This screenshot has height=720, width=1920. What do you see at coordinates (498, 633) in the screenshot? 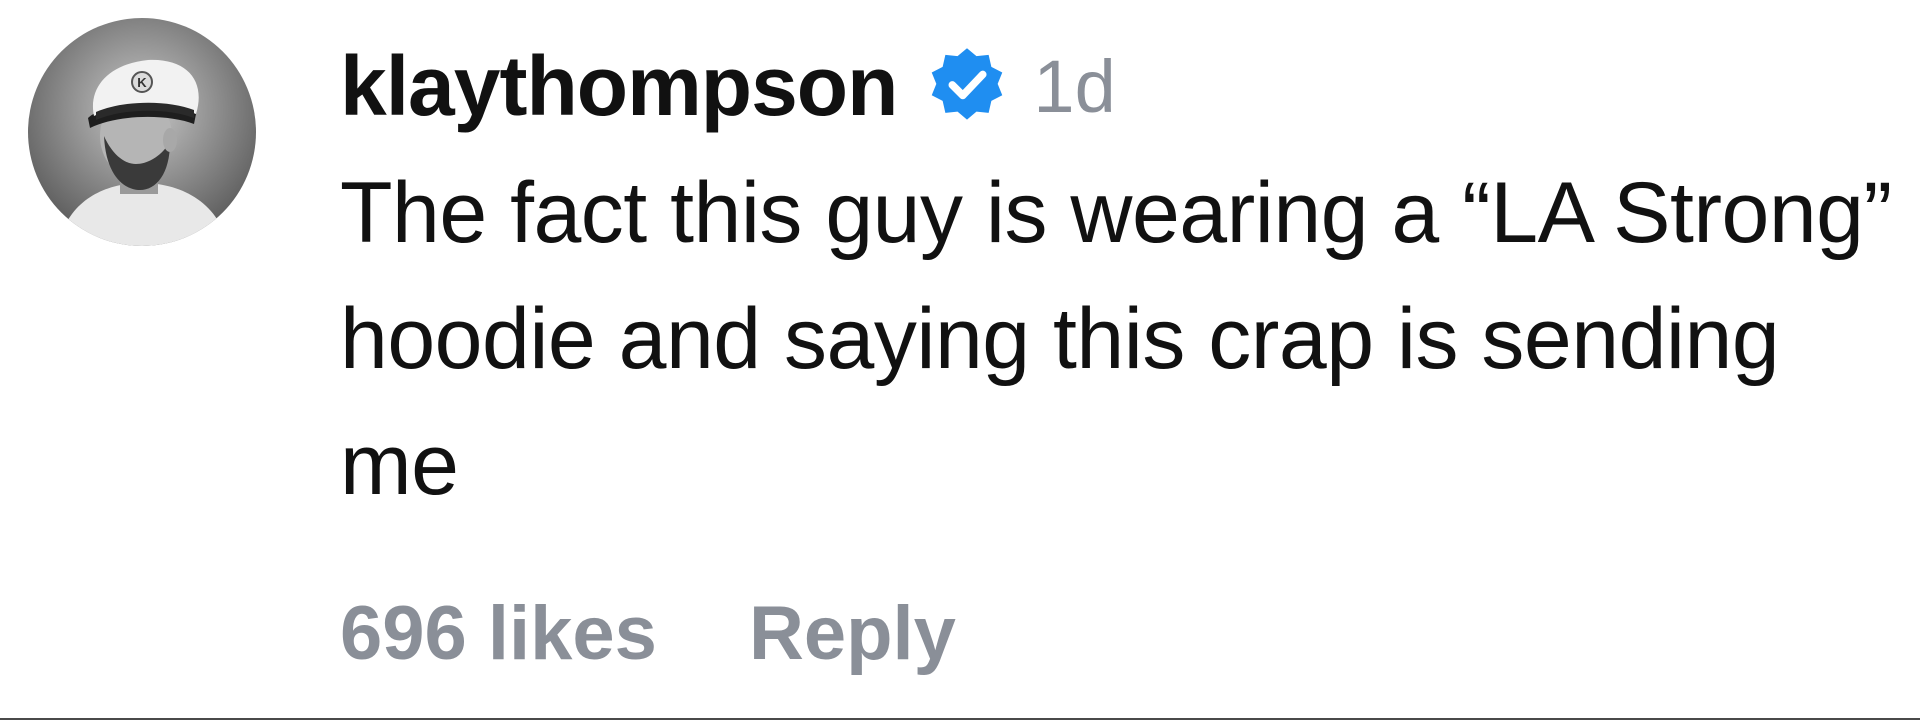
I see `likes-count-button: 696 likes` at bounding box center [498, 633].